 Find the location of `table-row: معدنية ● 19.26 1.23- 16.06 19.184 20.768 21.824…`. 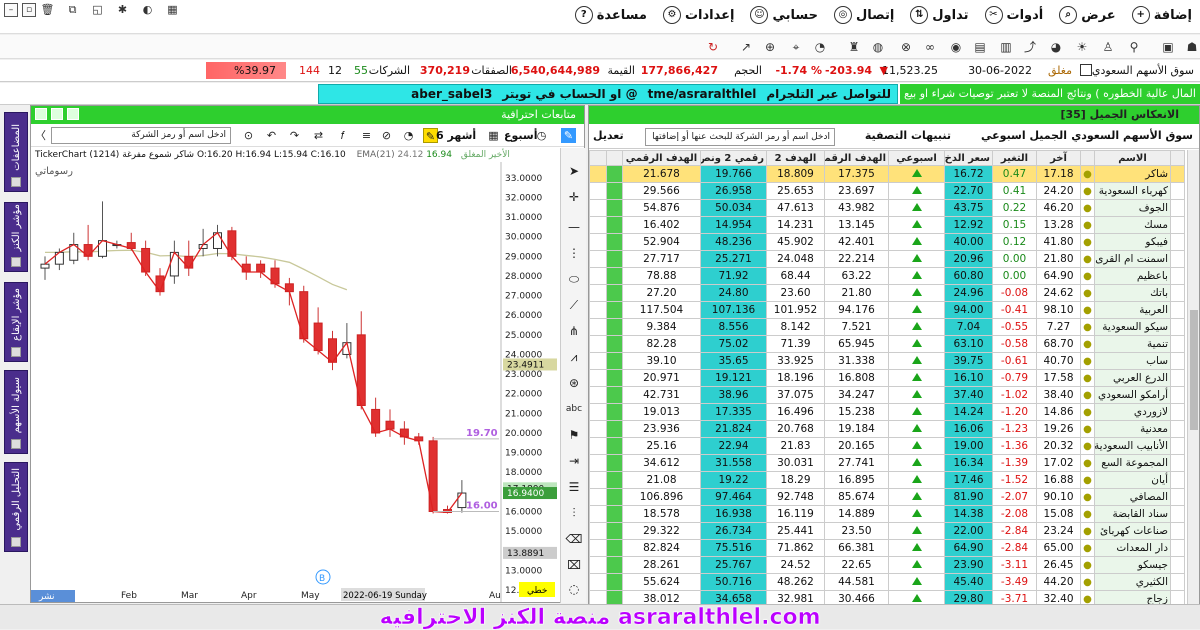

table-row: معدنية ● 19.26 1.23- 16.06 19.184 20.768 21.824… is located at coordinates (887, 429).